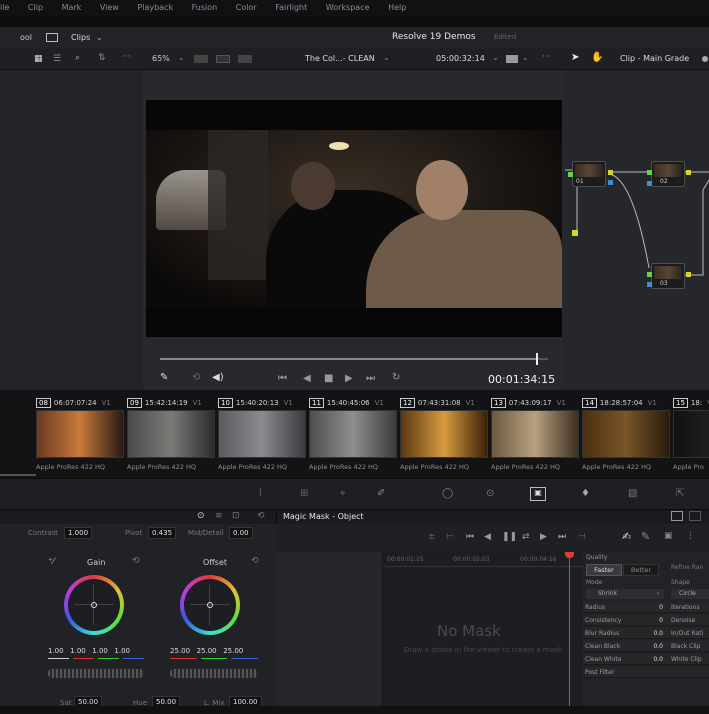 This screenshot has width=709, height=714. What do you see at coordinates (649, 274) in the screenshot?
I see `node-03-input-port` at bounding box center [649, 274].